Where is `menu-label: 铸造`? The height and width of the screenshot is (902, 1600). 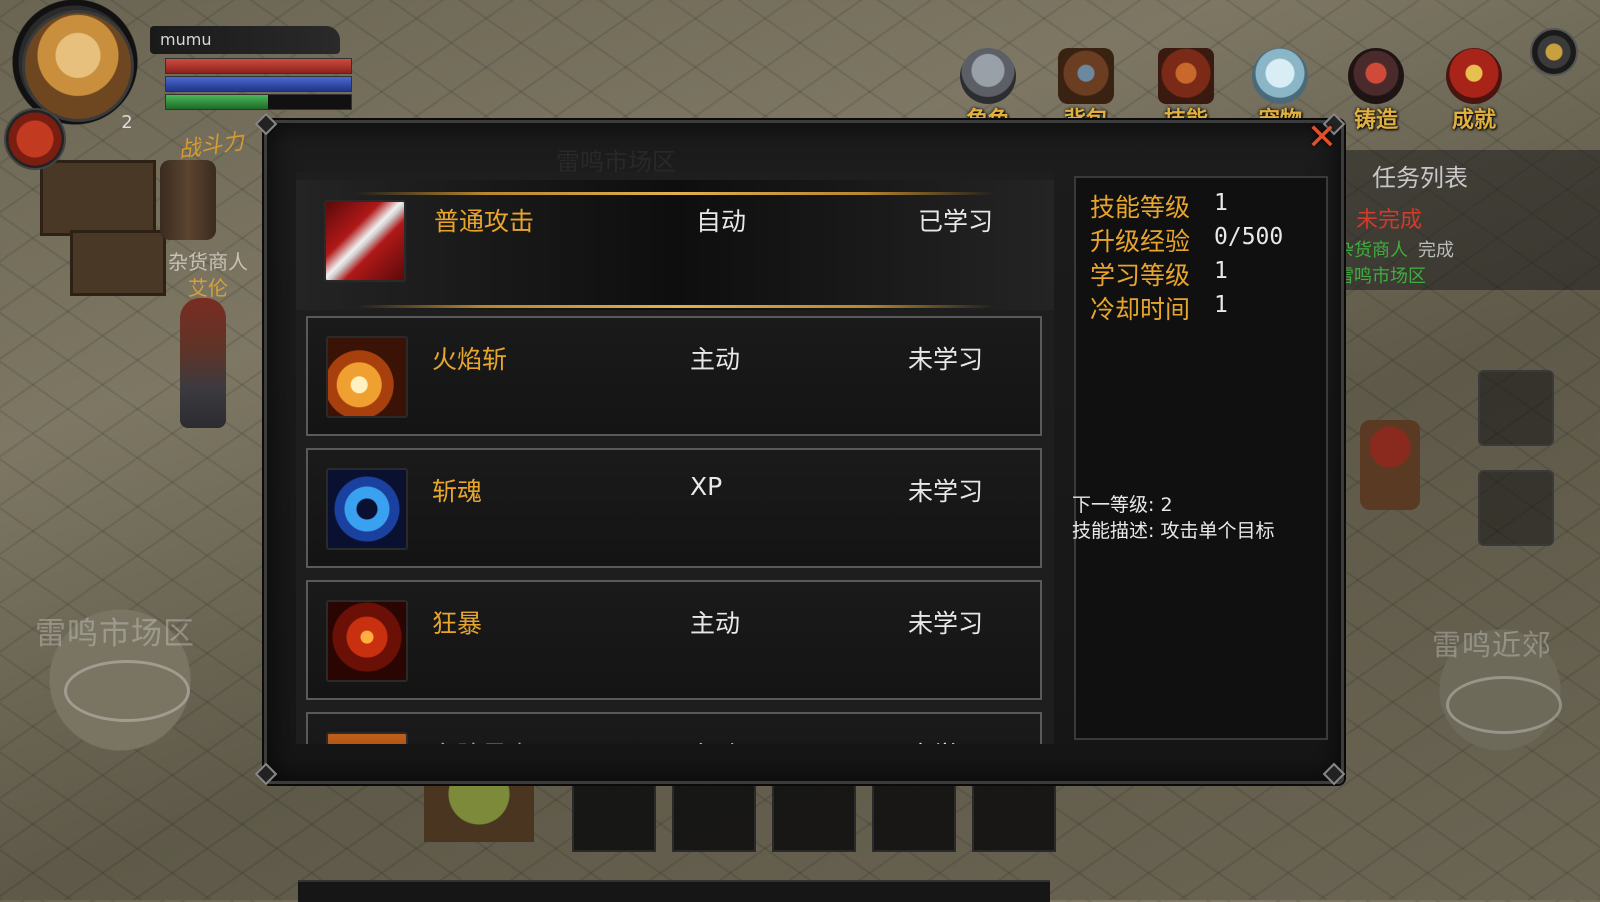 menu-label: 铸造 is located at coordinates (1375, 120).